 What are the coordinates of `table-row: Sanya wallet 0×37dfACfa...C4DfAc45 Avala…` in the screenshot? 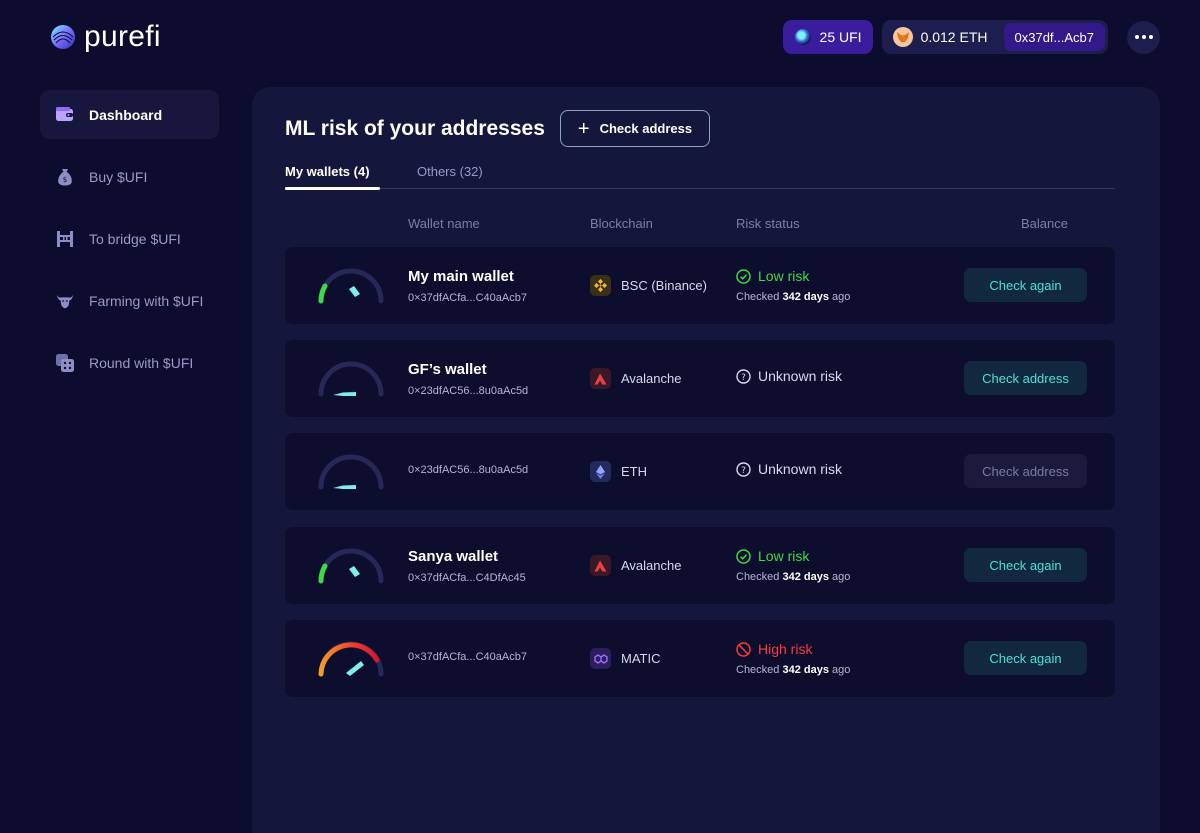 It's located at (700, 565).